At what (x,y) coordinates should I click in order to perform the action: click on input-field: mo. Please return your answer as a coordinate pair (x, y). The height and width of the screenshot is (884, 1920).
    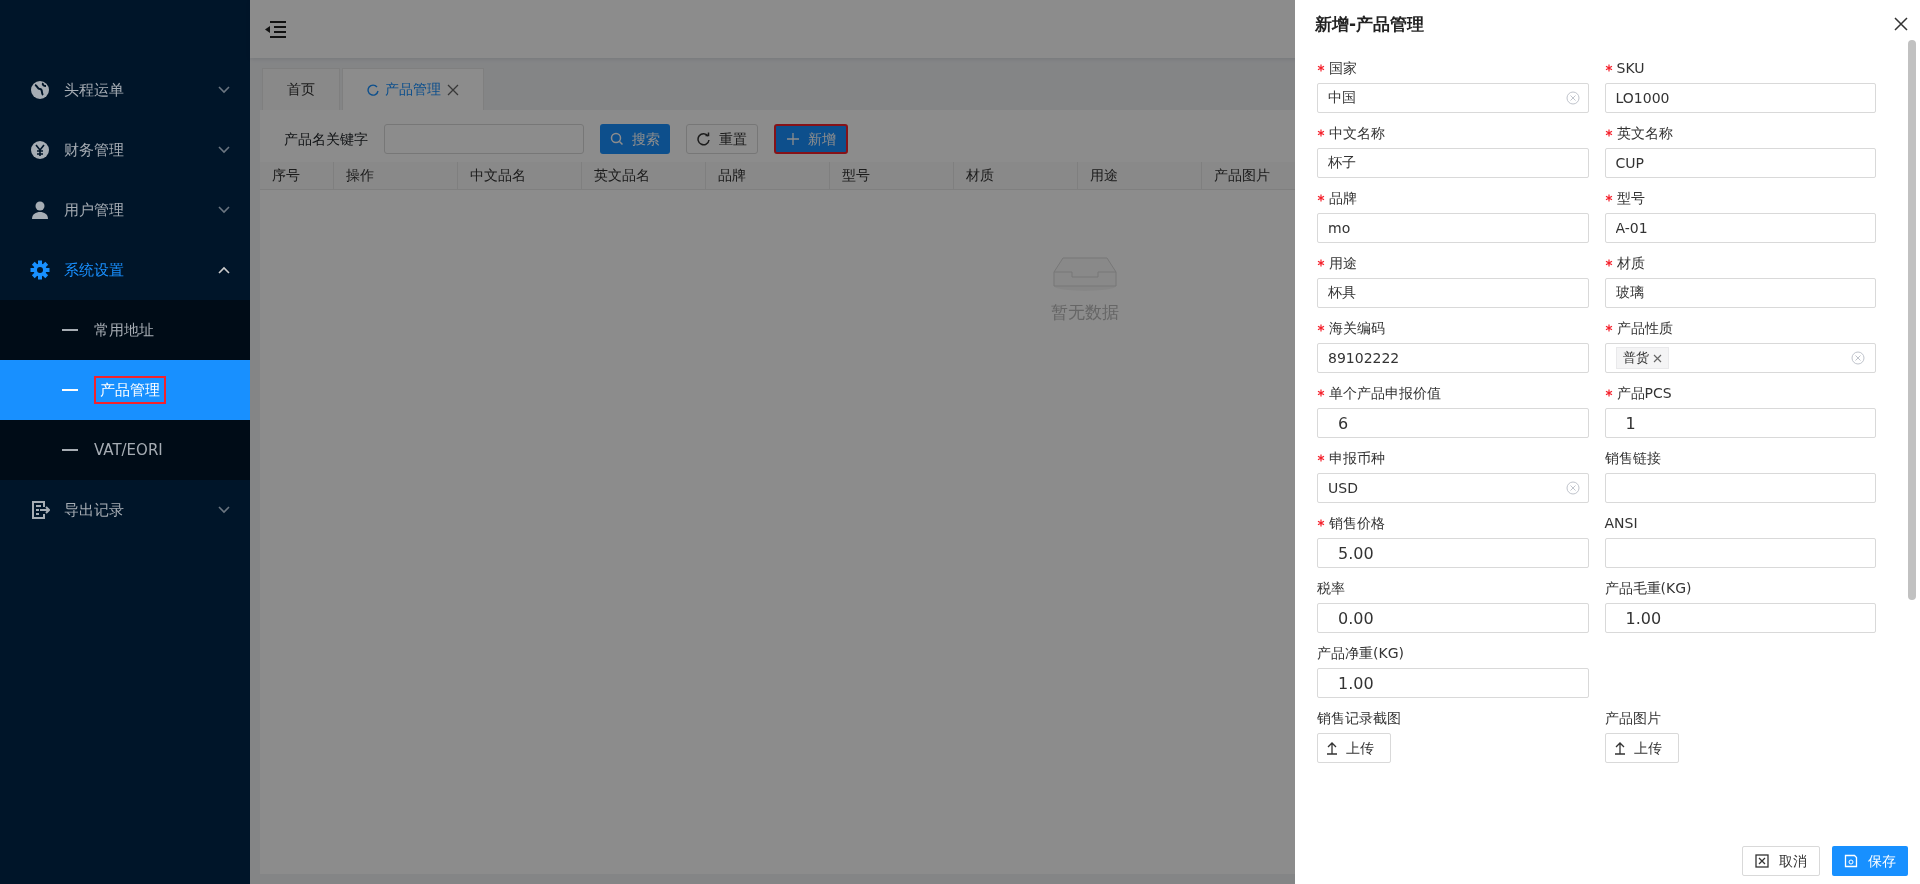
    Looking at the image, I should click on (1453, 228).